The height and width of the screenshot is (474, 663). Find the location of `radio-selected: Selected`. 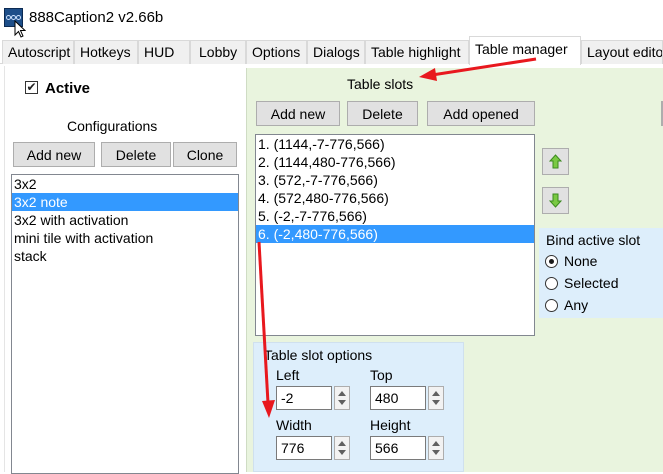

radio-selected: Selected is located at coordinates (581, 283).